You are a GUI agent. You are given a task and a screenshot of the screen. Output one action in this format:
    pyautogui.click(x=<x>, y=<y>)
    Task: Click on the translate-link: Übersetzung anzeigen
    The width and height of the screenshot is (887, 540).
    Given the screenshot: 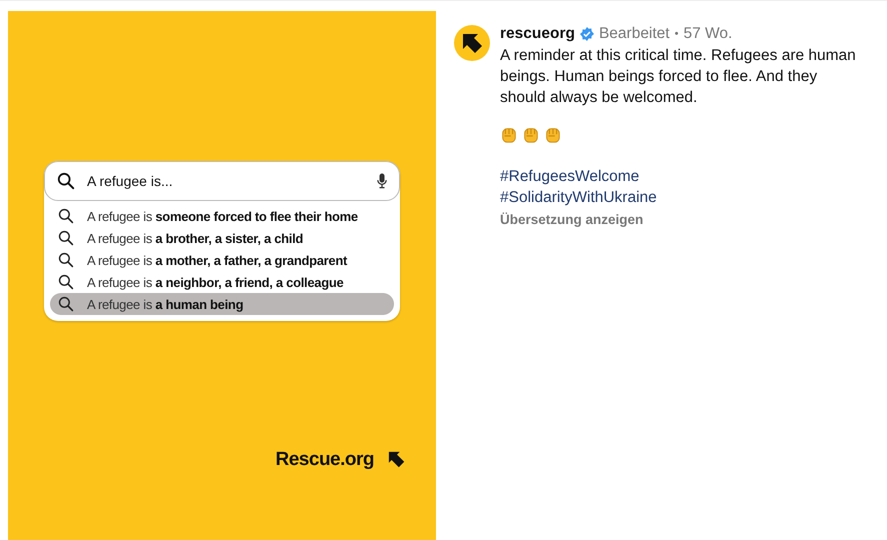 What is the action you would take?
    pyautogui.click(x=572, y=219)
    